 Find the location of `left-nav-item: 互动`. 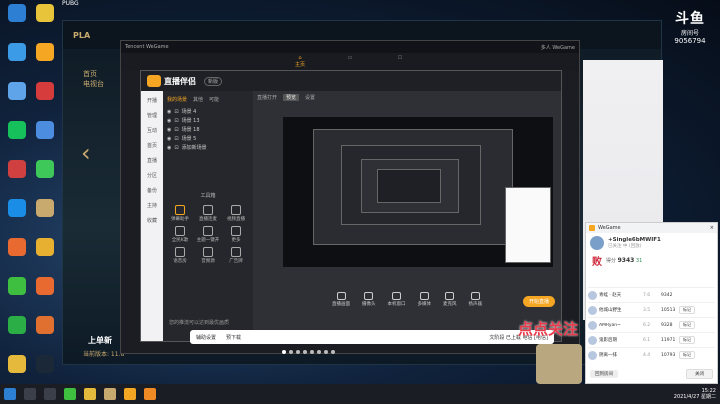

left-nav-item: 互动 is located at coordinates (152, 130).